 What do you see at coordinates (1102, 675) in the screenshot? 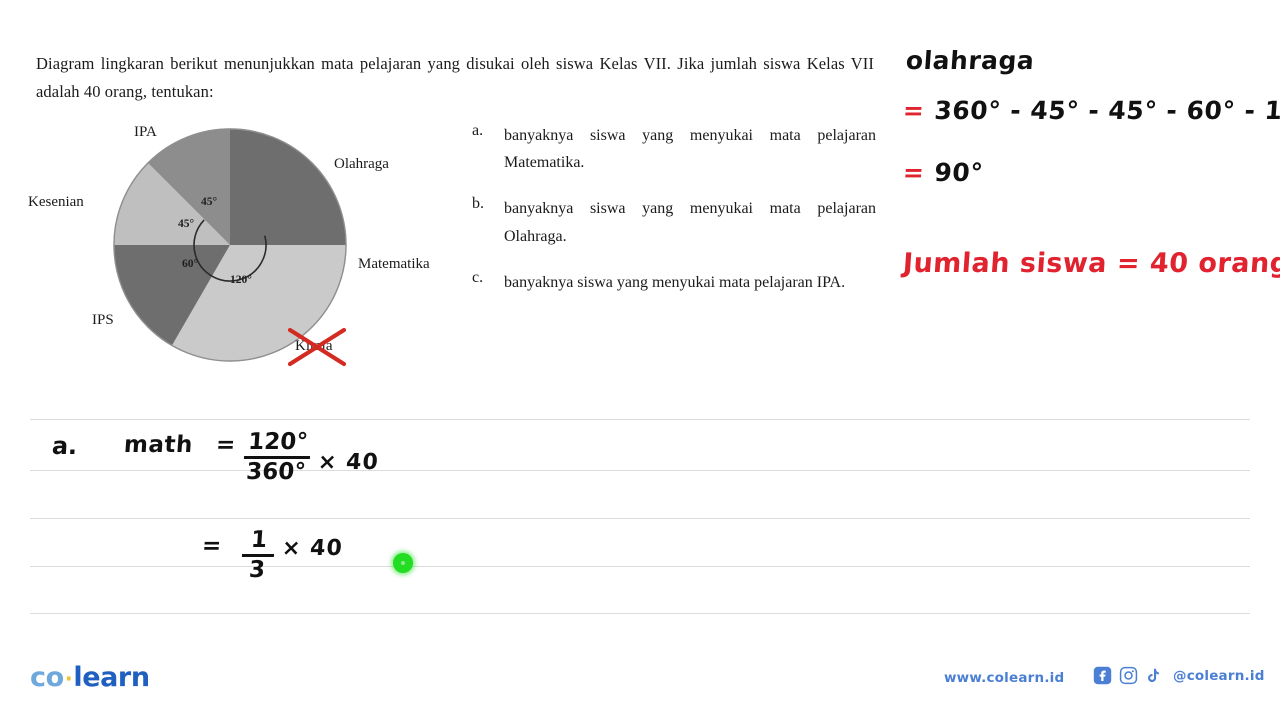
I see `facebook-icon` at bounding box center [1102, 675].